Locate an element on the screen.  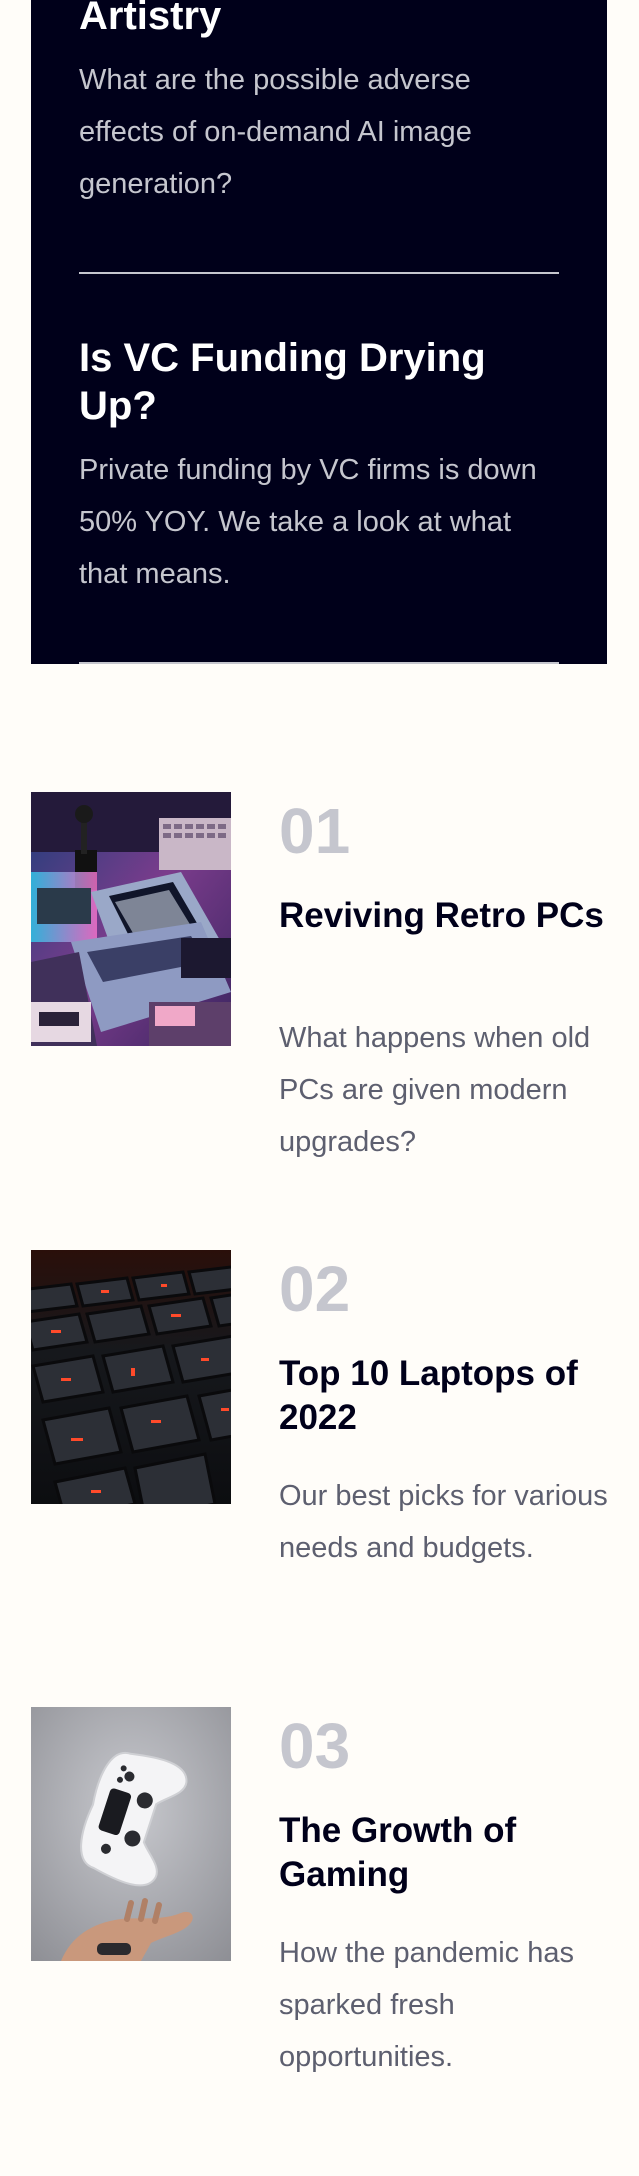
article-number: 02 is located at coordinates (315, 1289).